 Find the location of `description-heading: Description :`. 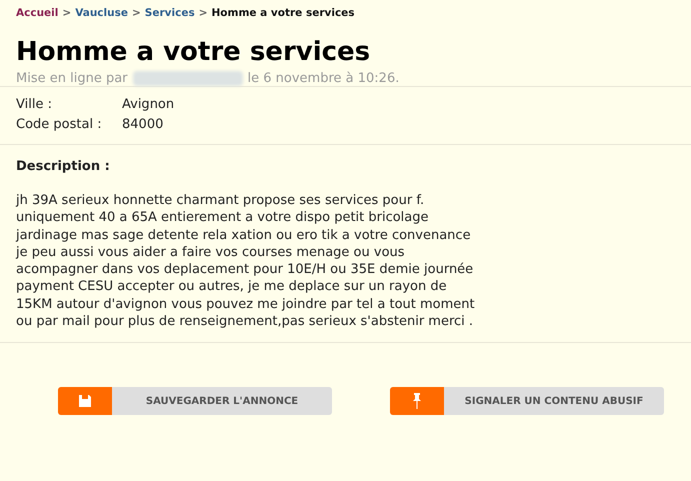

description-heading: Description : is located at coordinates (63, 166).